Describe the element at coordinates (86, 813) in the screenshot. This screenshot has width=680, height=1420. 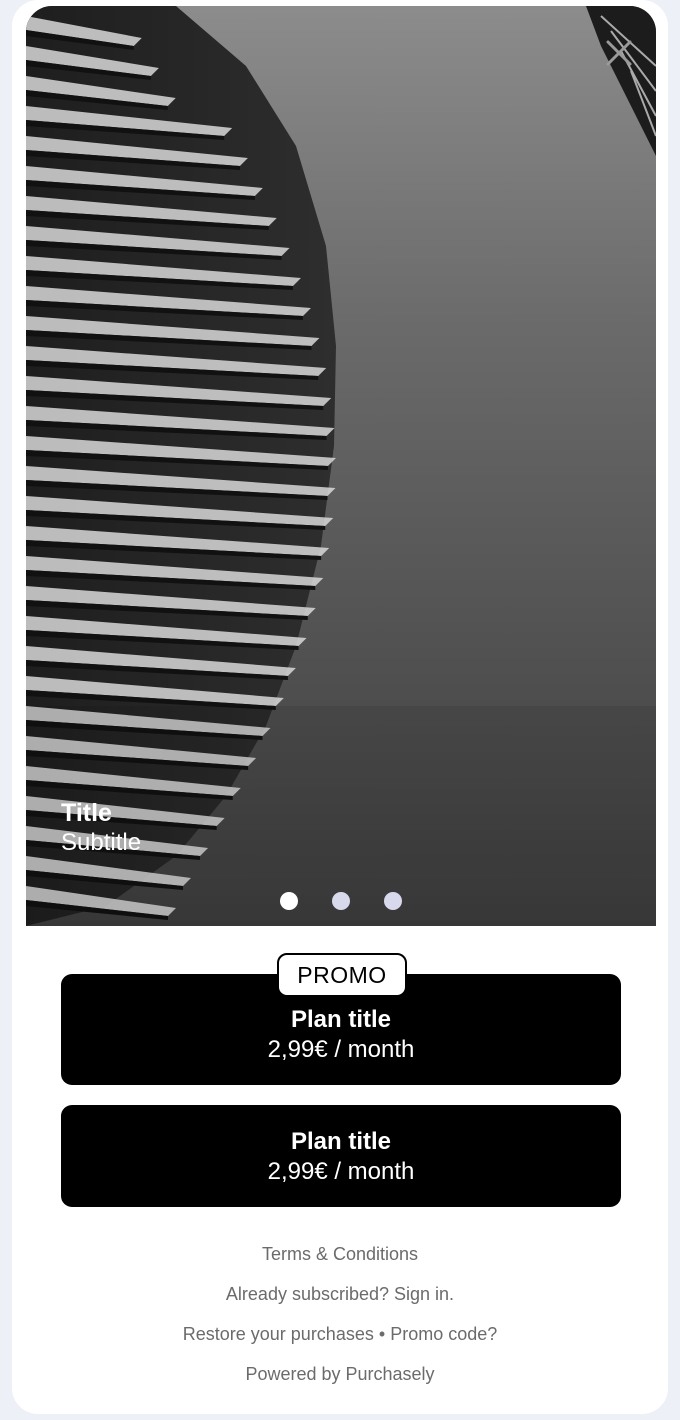
I see `hero-title: Title` at that location.